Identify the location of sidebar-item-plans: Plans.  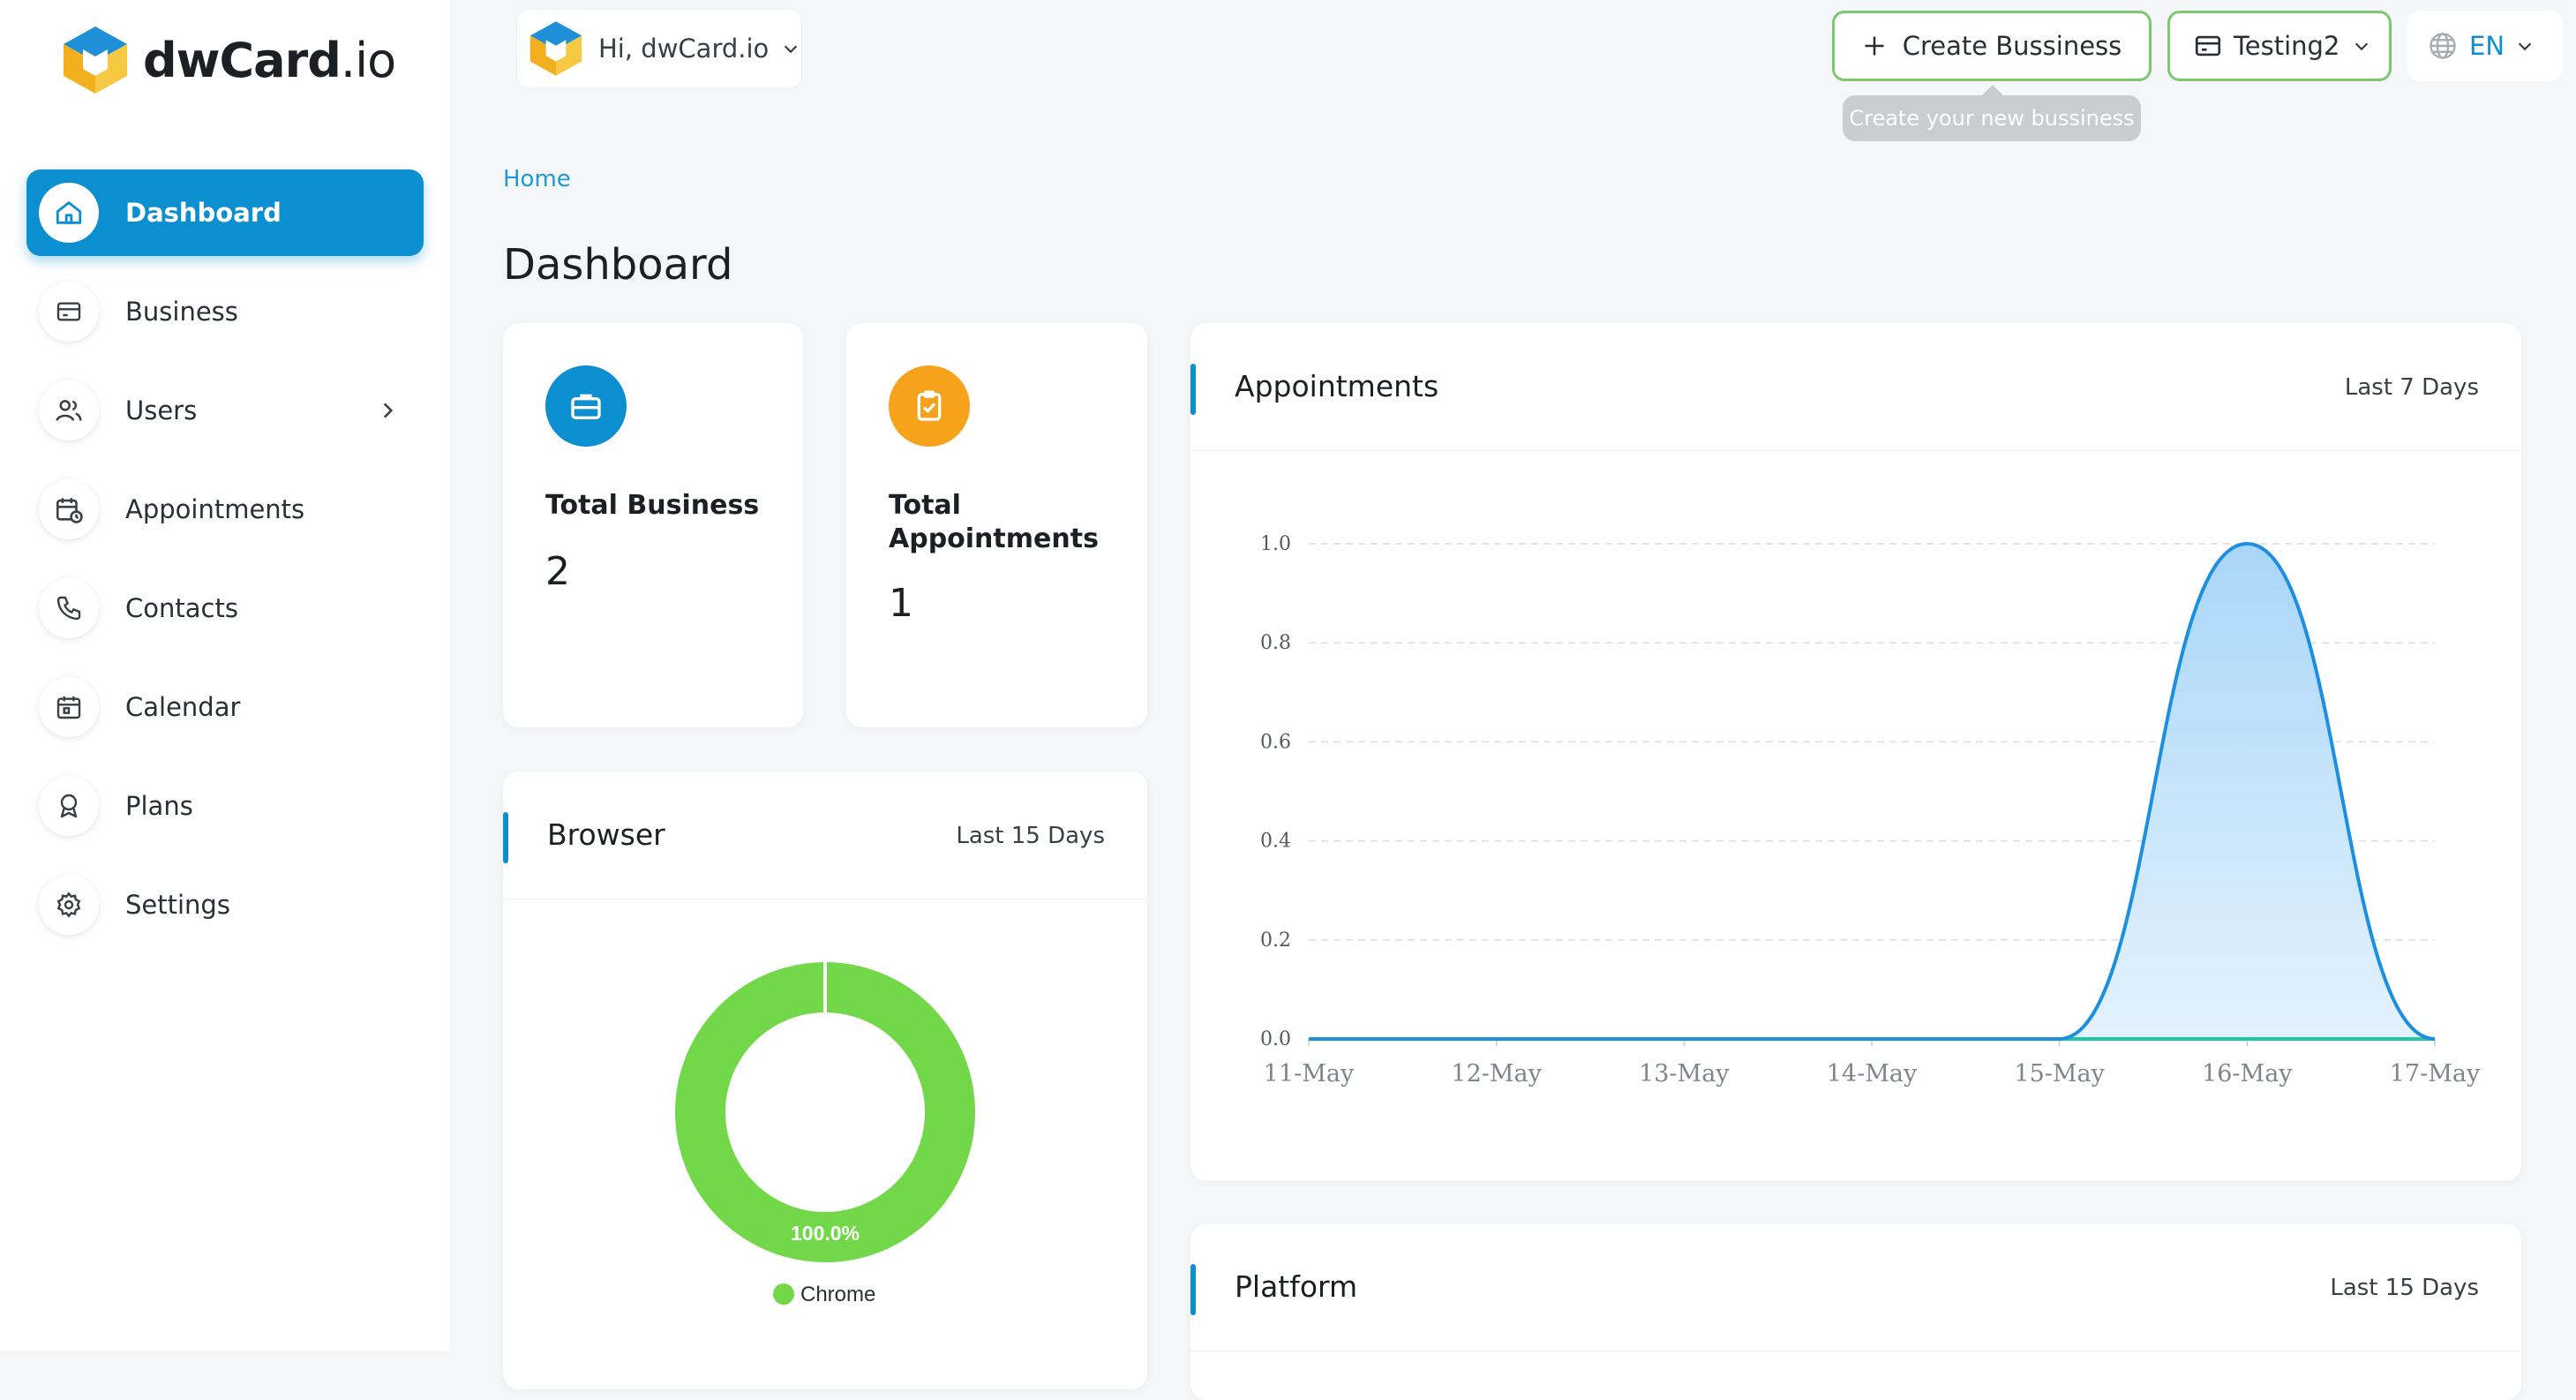
(225, 806).